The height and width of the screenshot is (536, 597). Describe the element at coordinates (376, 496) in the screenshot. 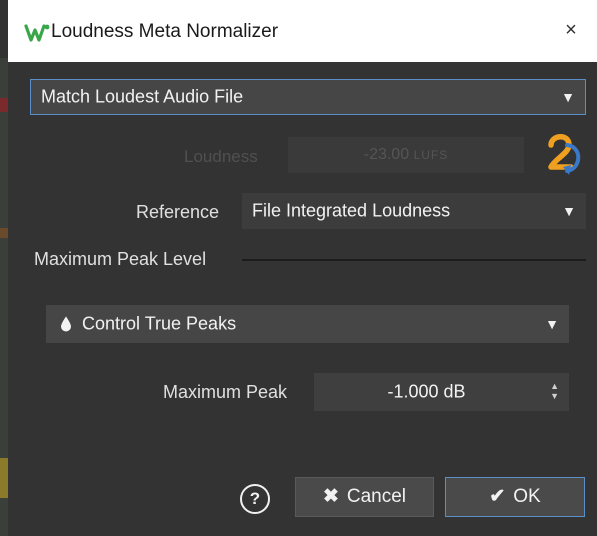

I see `cancel-label: Cancel` at that location.